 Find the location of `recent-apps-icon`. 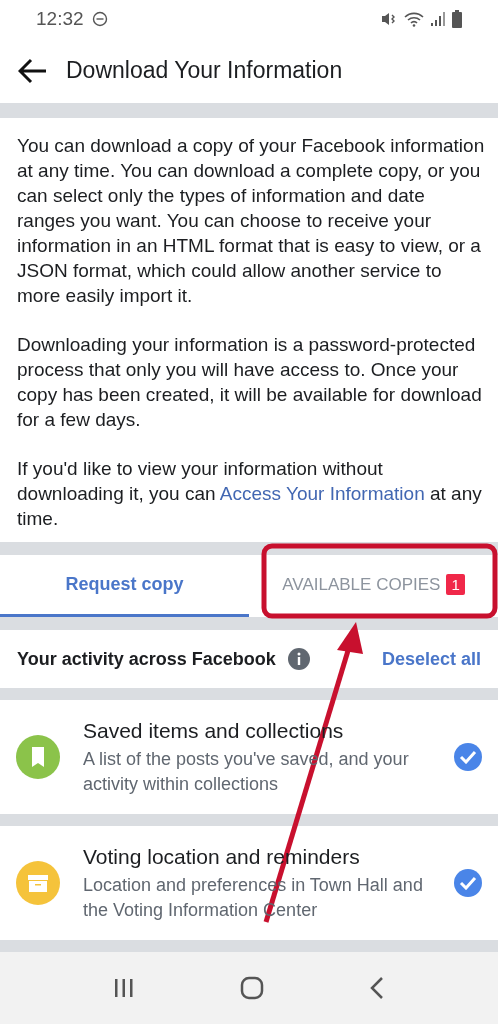

recent-apps-icon is located at coordinates (123, 988).